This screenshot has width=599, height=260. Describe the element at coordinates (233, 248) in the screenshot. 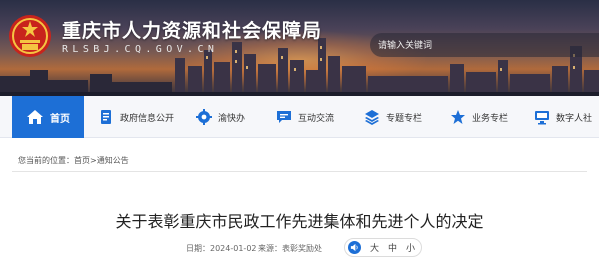

I see `date-value: 2024-01-02` at that location.